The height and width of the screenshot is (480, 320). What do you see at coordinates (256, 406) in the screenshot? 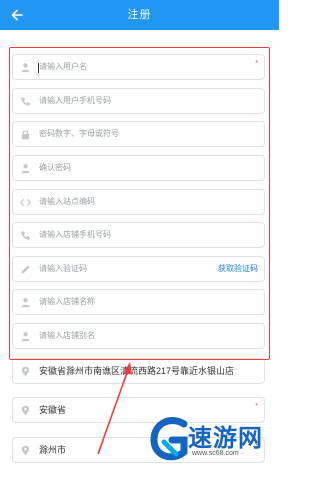
I see `required-marker: *` at bounding box center [256, 406].